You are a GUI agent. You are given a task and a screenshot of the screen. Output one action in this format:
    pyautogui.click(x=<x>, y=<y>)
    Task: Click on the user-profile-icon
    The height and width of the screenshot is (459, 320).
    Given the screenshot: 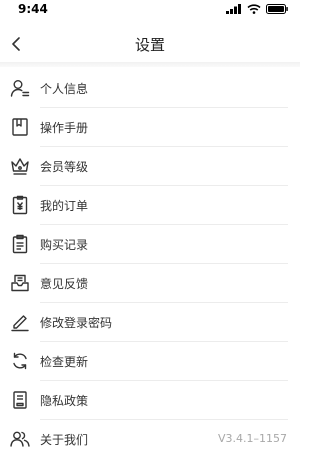 What is the action you would take?
    pyautogui.click(x=20, y=88)
    